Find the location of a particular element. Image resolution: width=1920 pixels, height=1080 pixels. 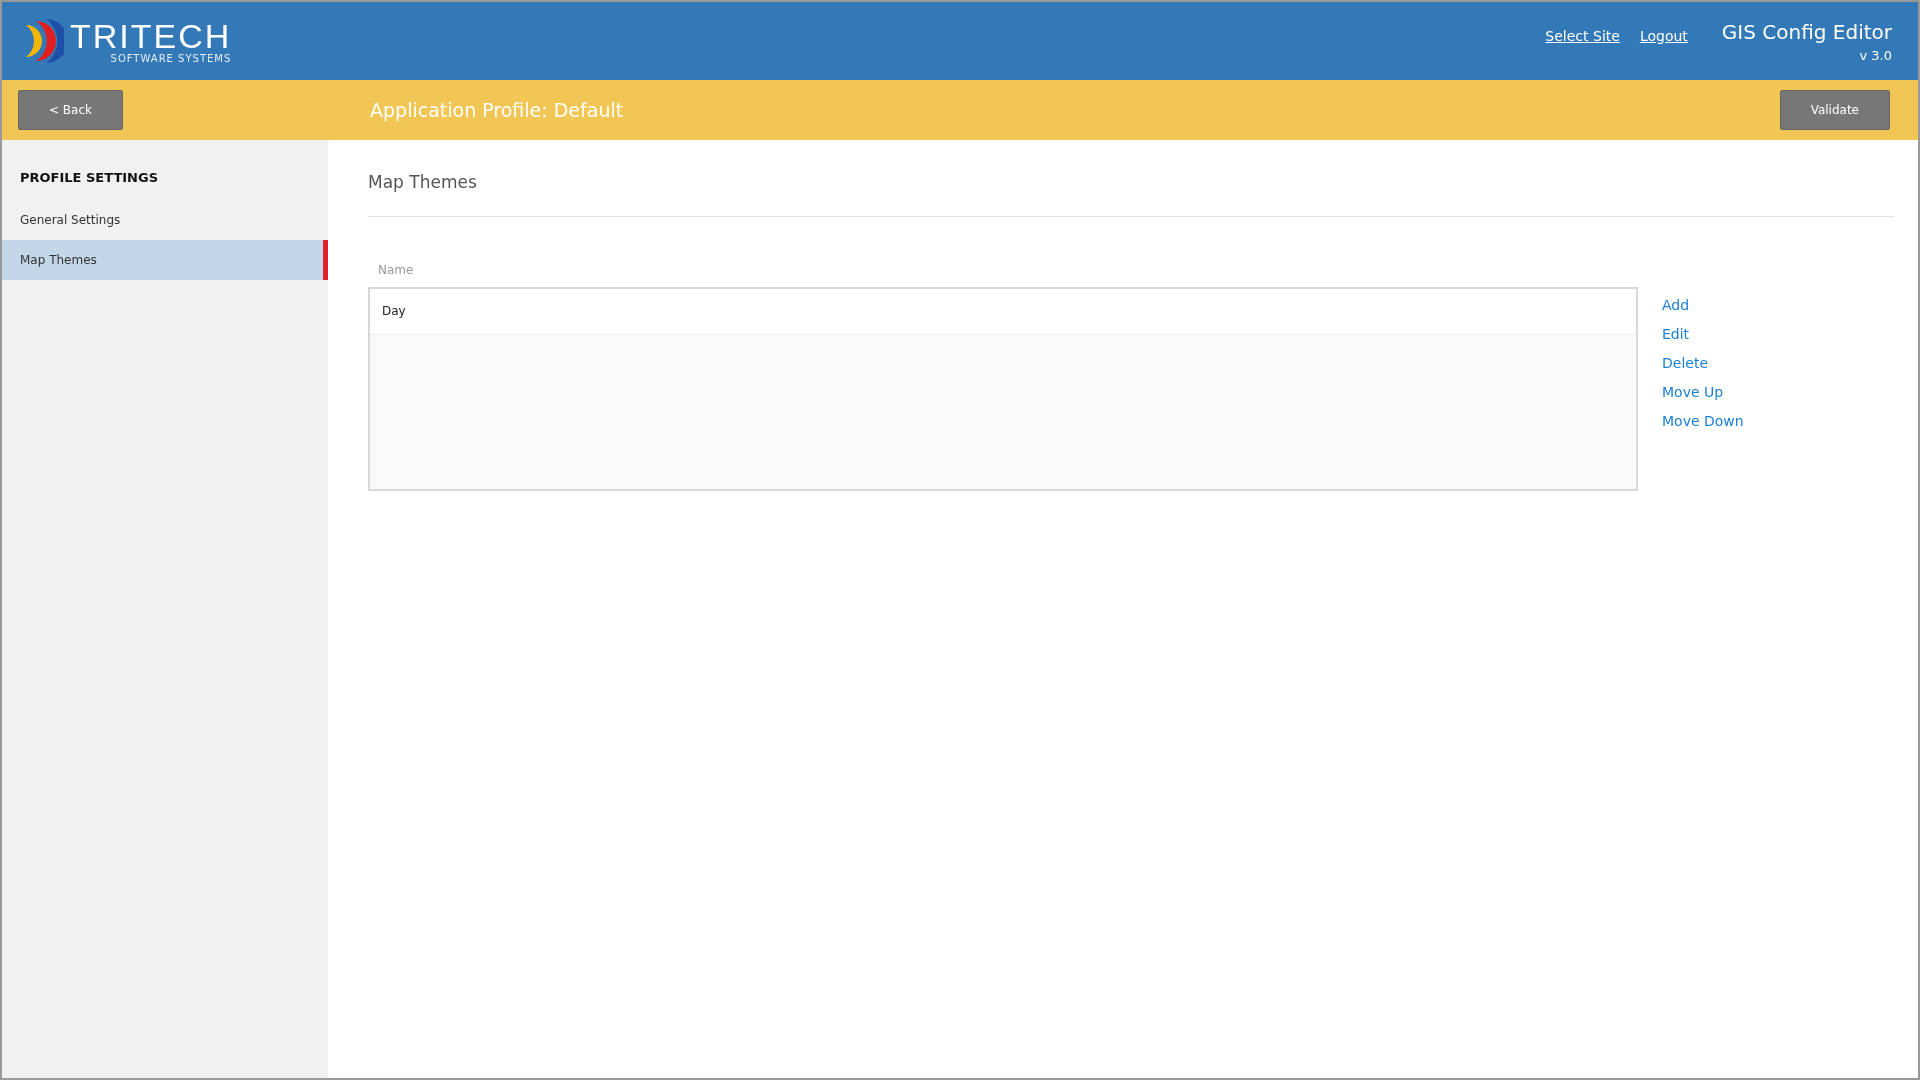

section-heading: Map Themes is located at coordinates (1131, 194).